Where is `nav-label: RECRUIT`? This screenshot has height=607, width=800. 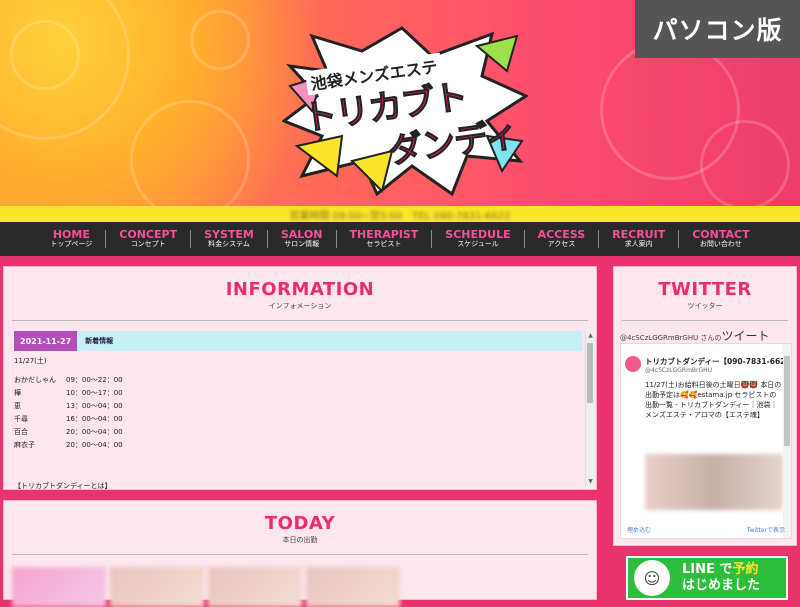
nav-label: RECRUIT is located at coordinates (639, 234).